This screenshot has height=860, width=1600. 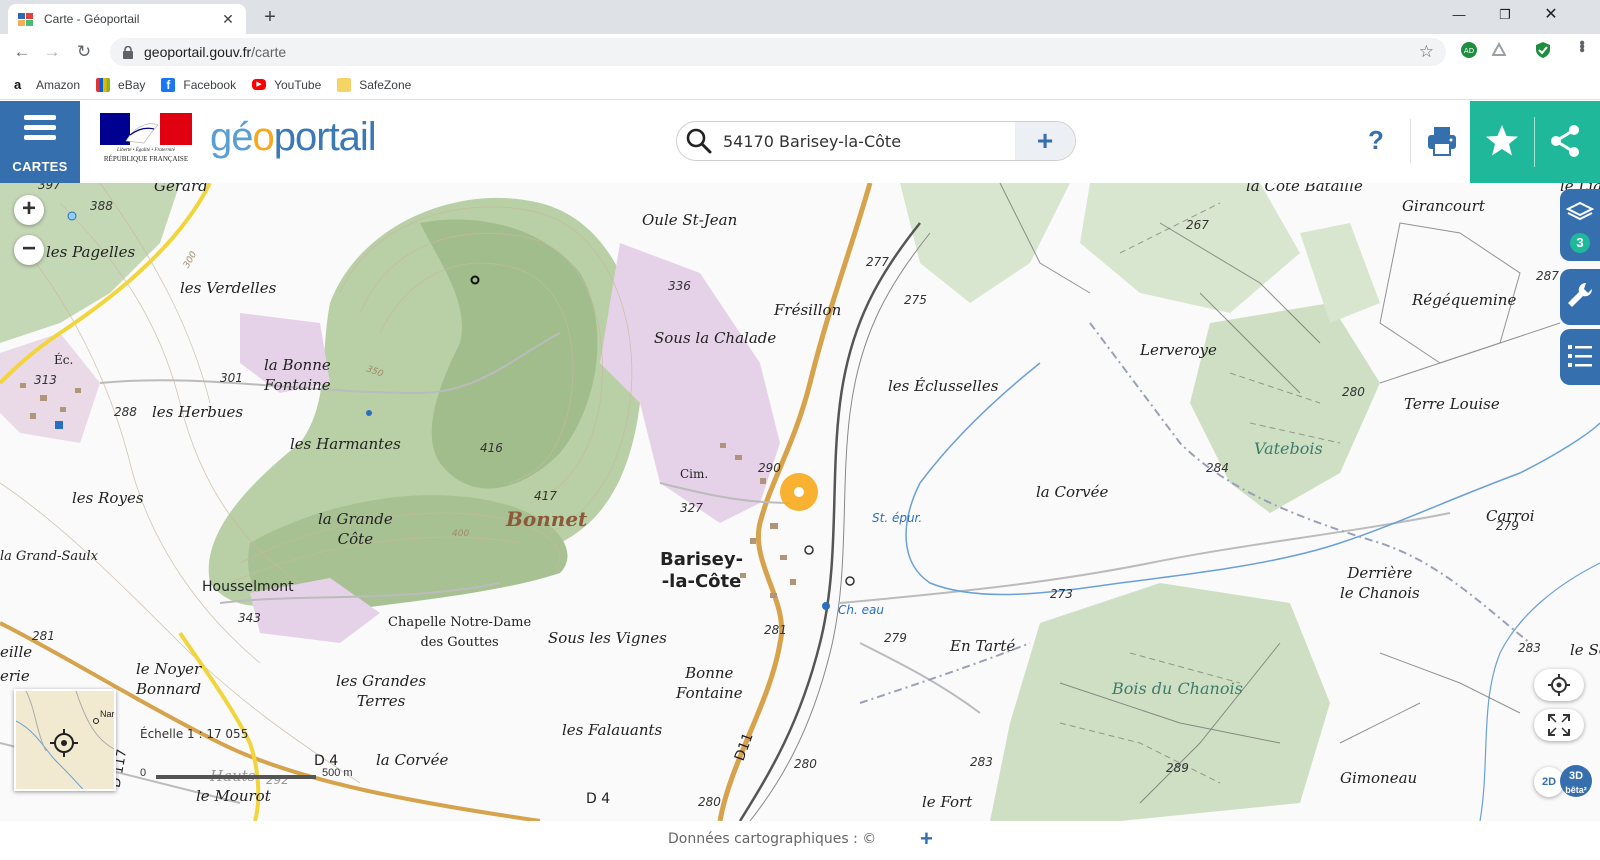 I want to click on list-icon, so click(x=1580, y=356).